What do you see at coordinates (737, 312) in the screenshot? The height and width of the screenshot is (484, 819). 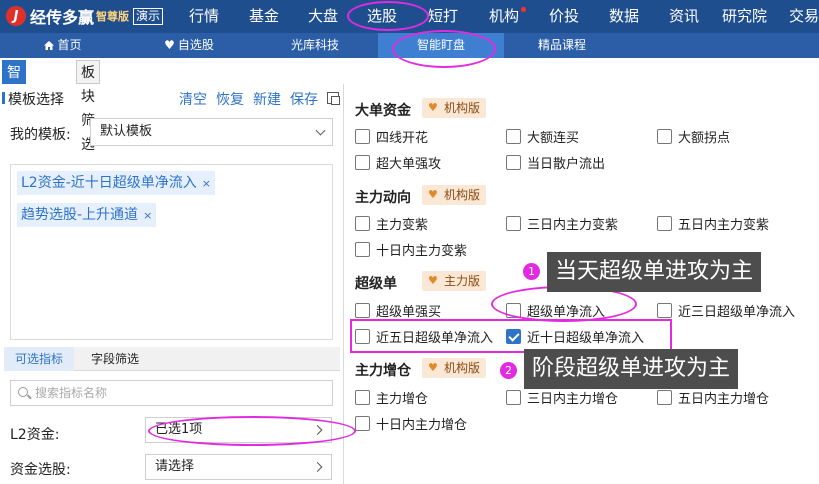 I see `option-label: 近三日超级单净流入` at bounding box center [737, 312].